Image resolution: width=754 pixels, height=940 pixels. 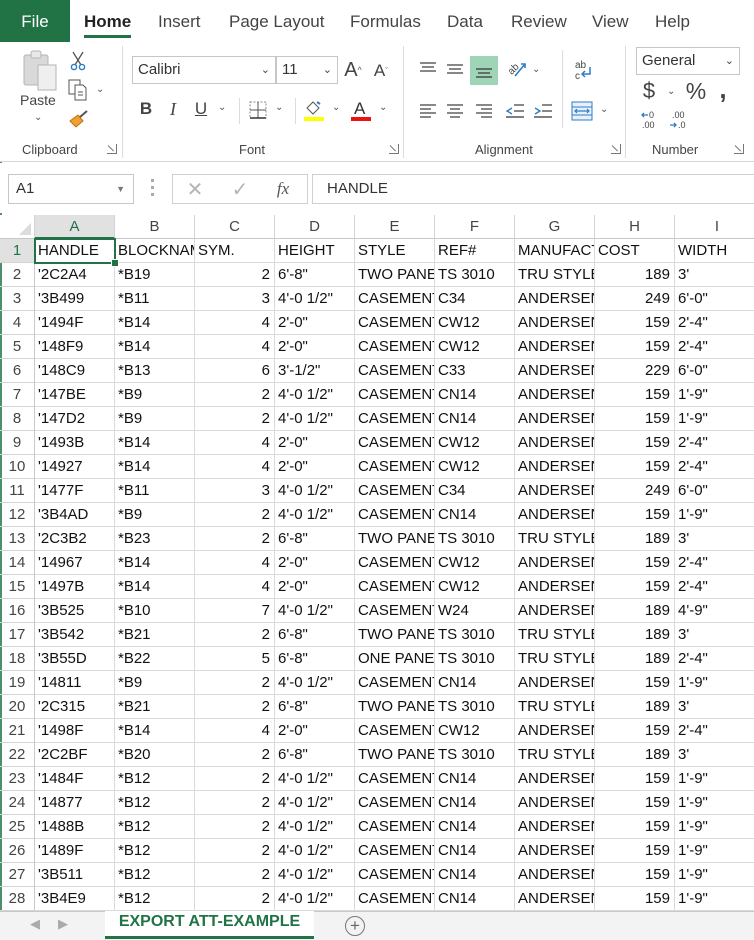 What do you see at coordinates (17, 443) in the screenshot?
I see `row-header: 9` at bounding box center [17, 443].